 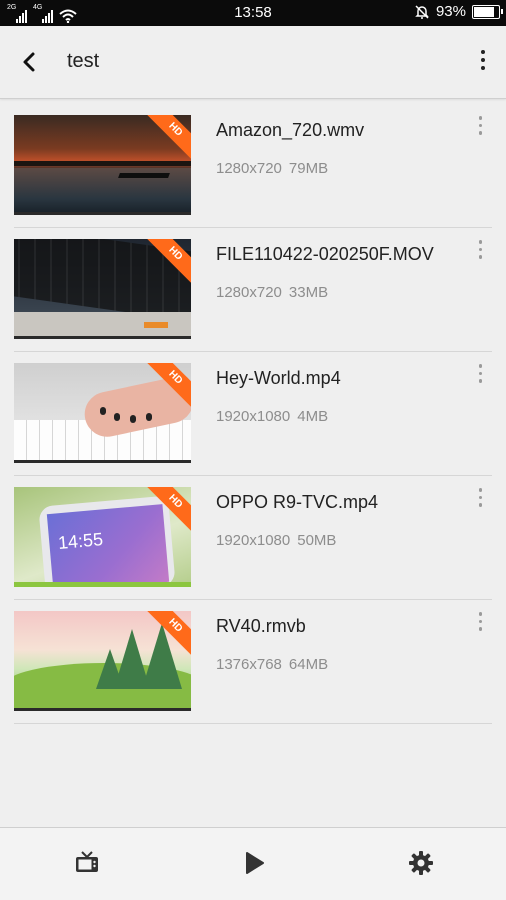 I want to click on video-size: 64MB, so click(x=308, y=664).